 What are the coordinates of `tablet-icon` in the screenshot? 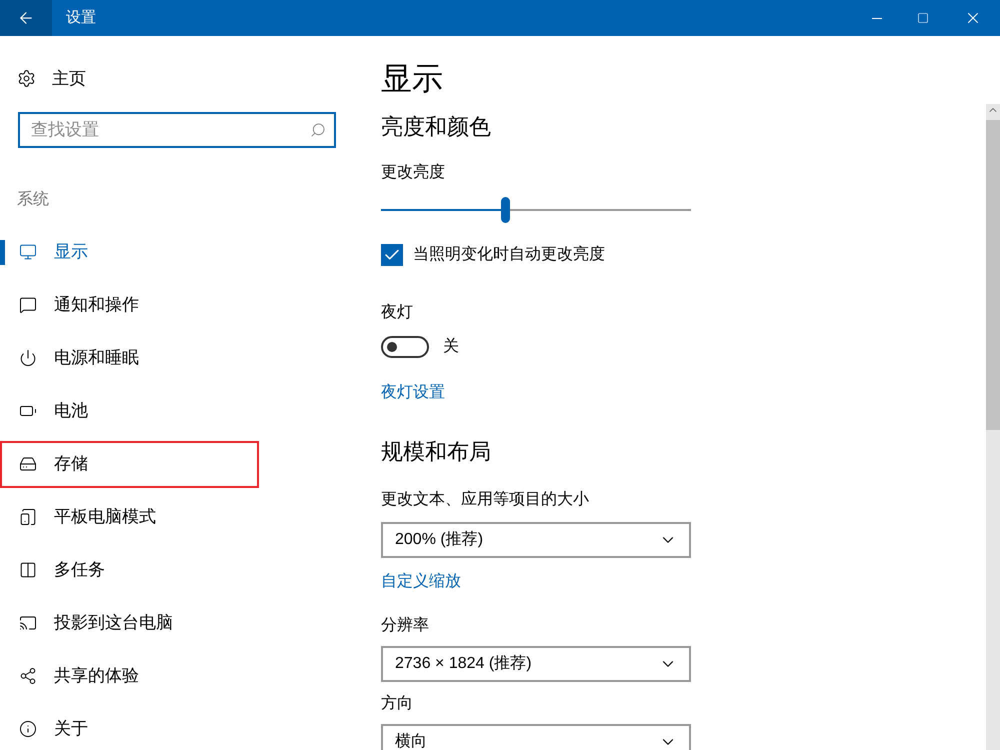 It's located at (28, 517).